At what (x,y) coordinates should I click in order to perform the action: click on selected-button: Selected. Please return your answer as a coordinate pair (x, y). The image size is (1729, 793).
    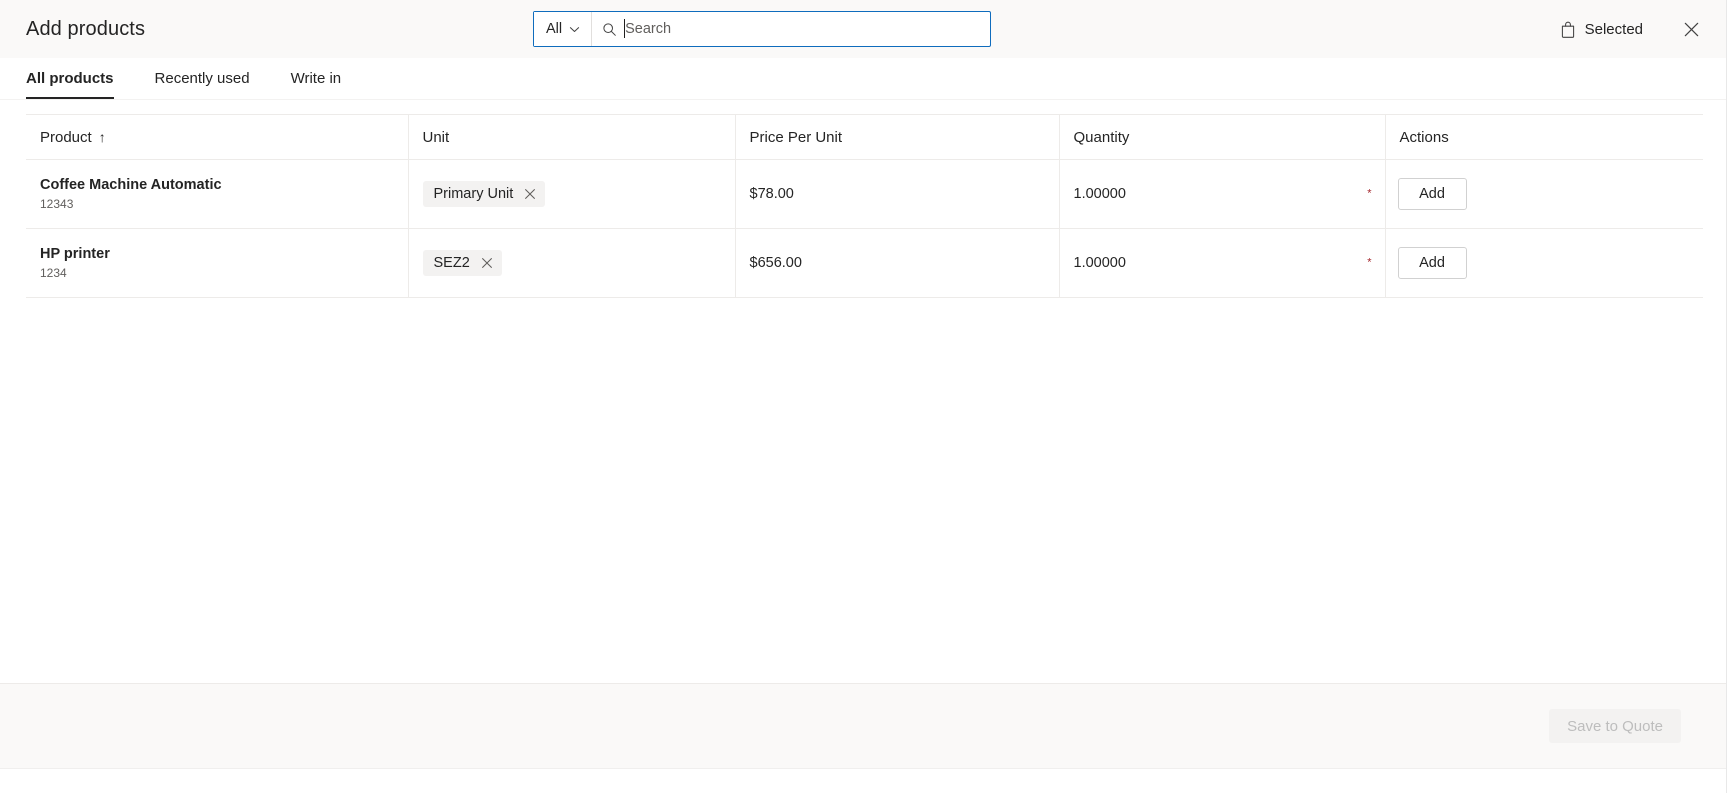
    Looking at the image, I should click on (1601, 29).